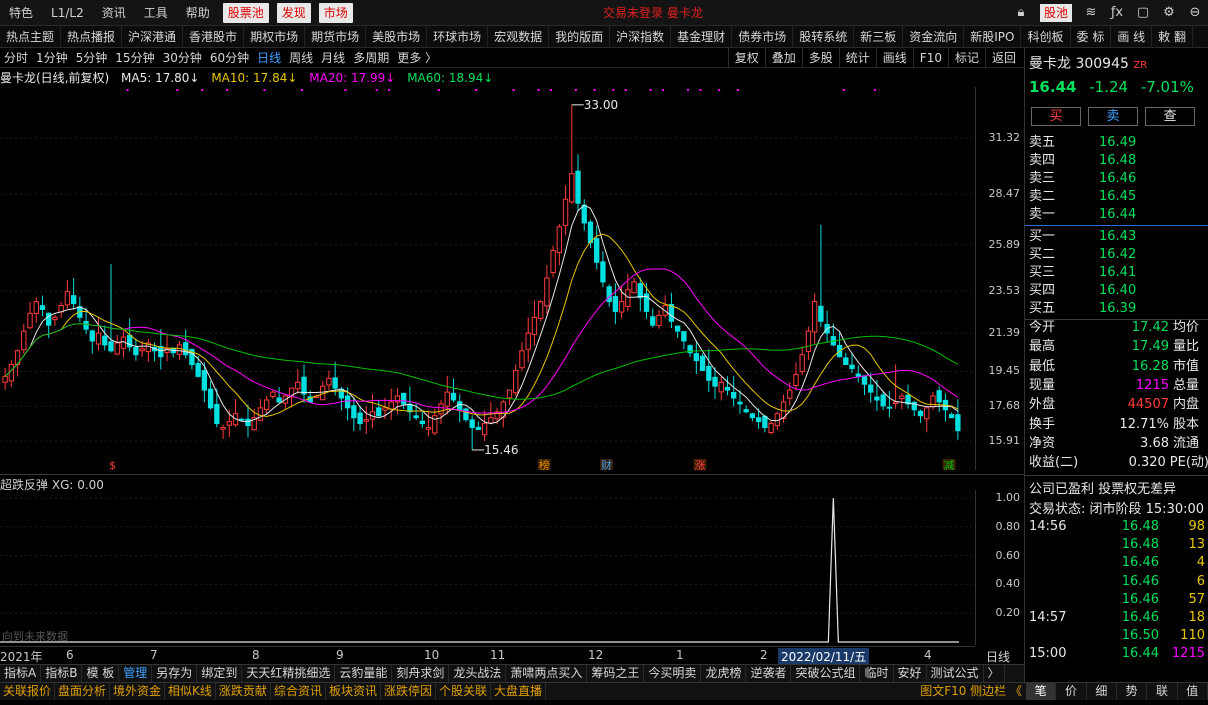  What do you see at coordinates (138, 691) in the screenshot?
I see `link-item: 境外资金` at bounding box center [138, 691].